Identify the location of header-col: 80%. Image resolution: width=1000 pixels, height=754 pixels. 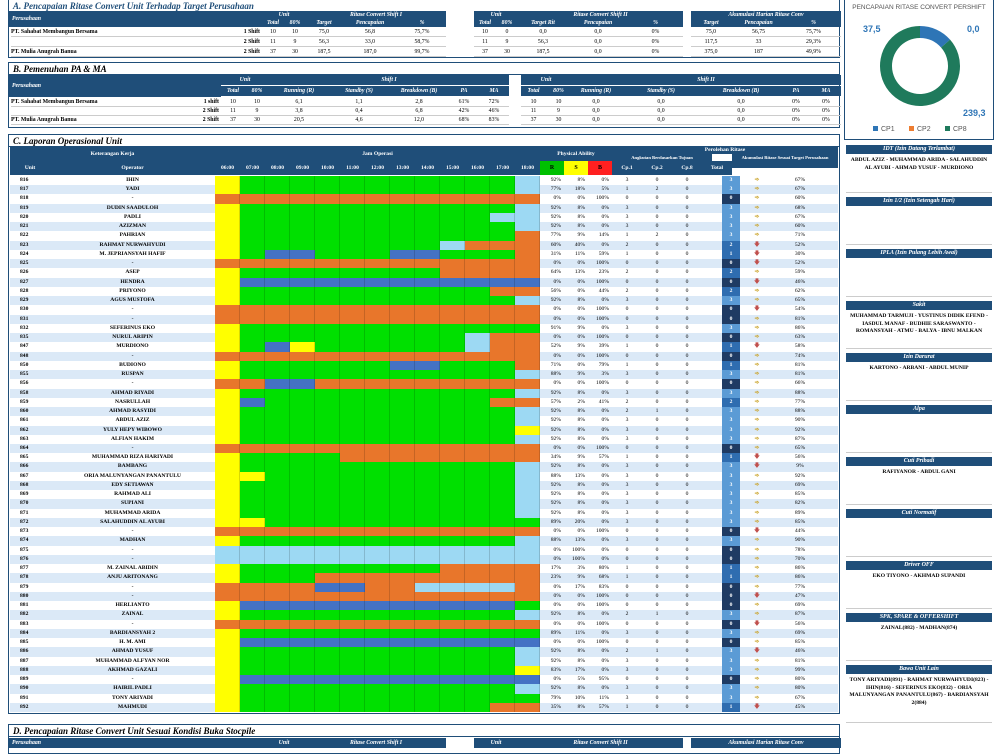
(558, 91).